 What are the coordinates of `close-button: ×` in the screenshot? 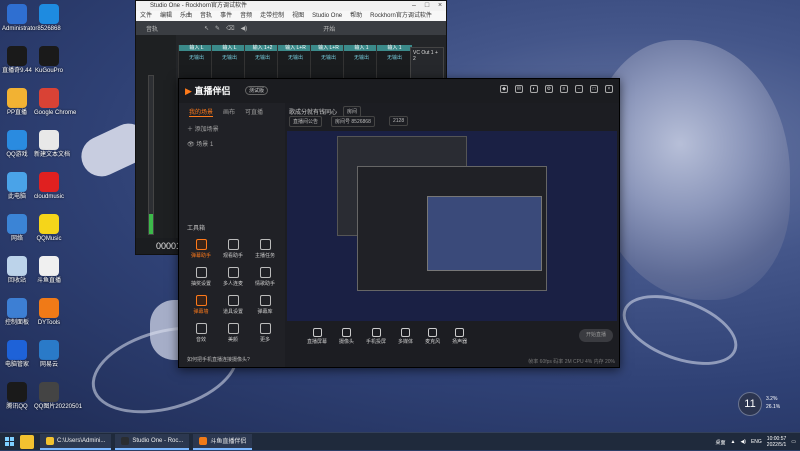 It's located at (440, 6).